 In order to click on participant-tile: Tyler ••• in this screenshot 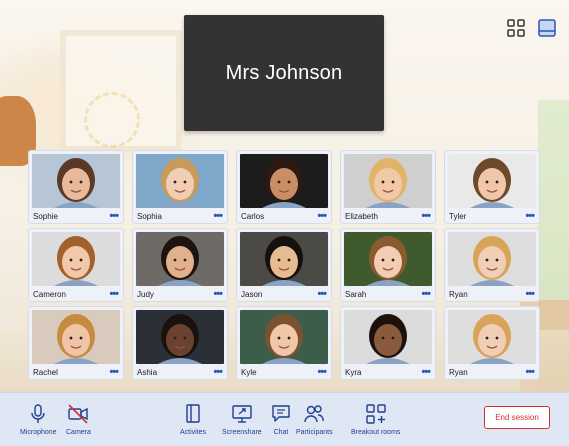, I will do `click(492, 187)`.